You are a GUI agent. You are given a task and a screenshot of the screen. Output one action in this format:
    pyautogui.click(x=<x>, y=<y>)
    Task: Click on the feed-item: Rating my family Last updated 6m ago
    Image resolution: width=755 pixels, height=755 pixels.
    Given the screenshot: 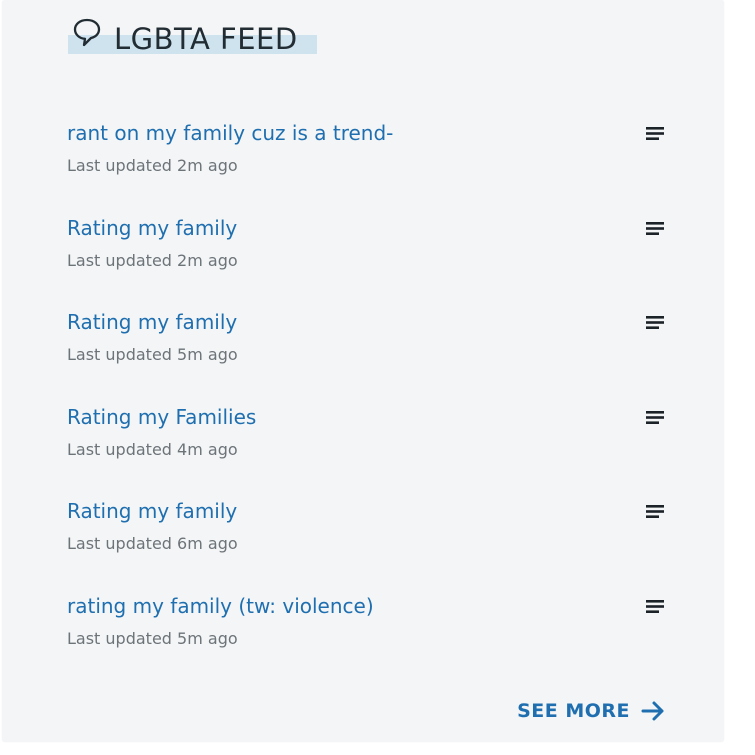 What is the action you would take?
    pyautogui.click(x=367, y=543)
    